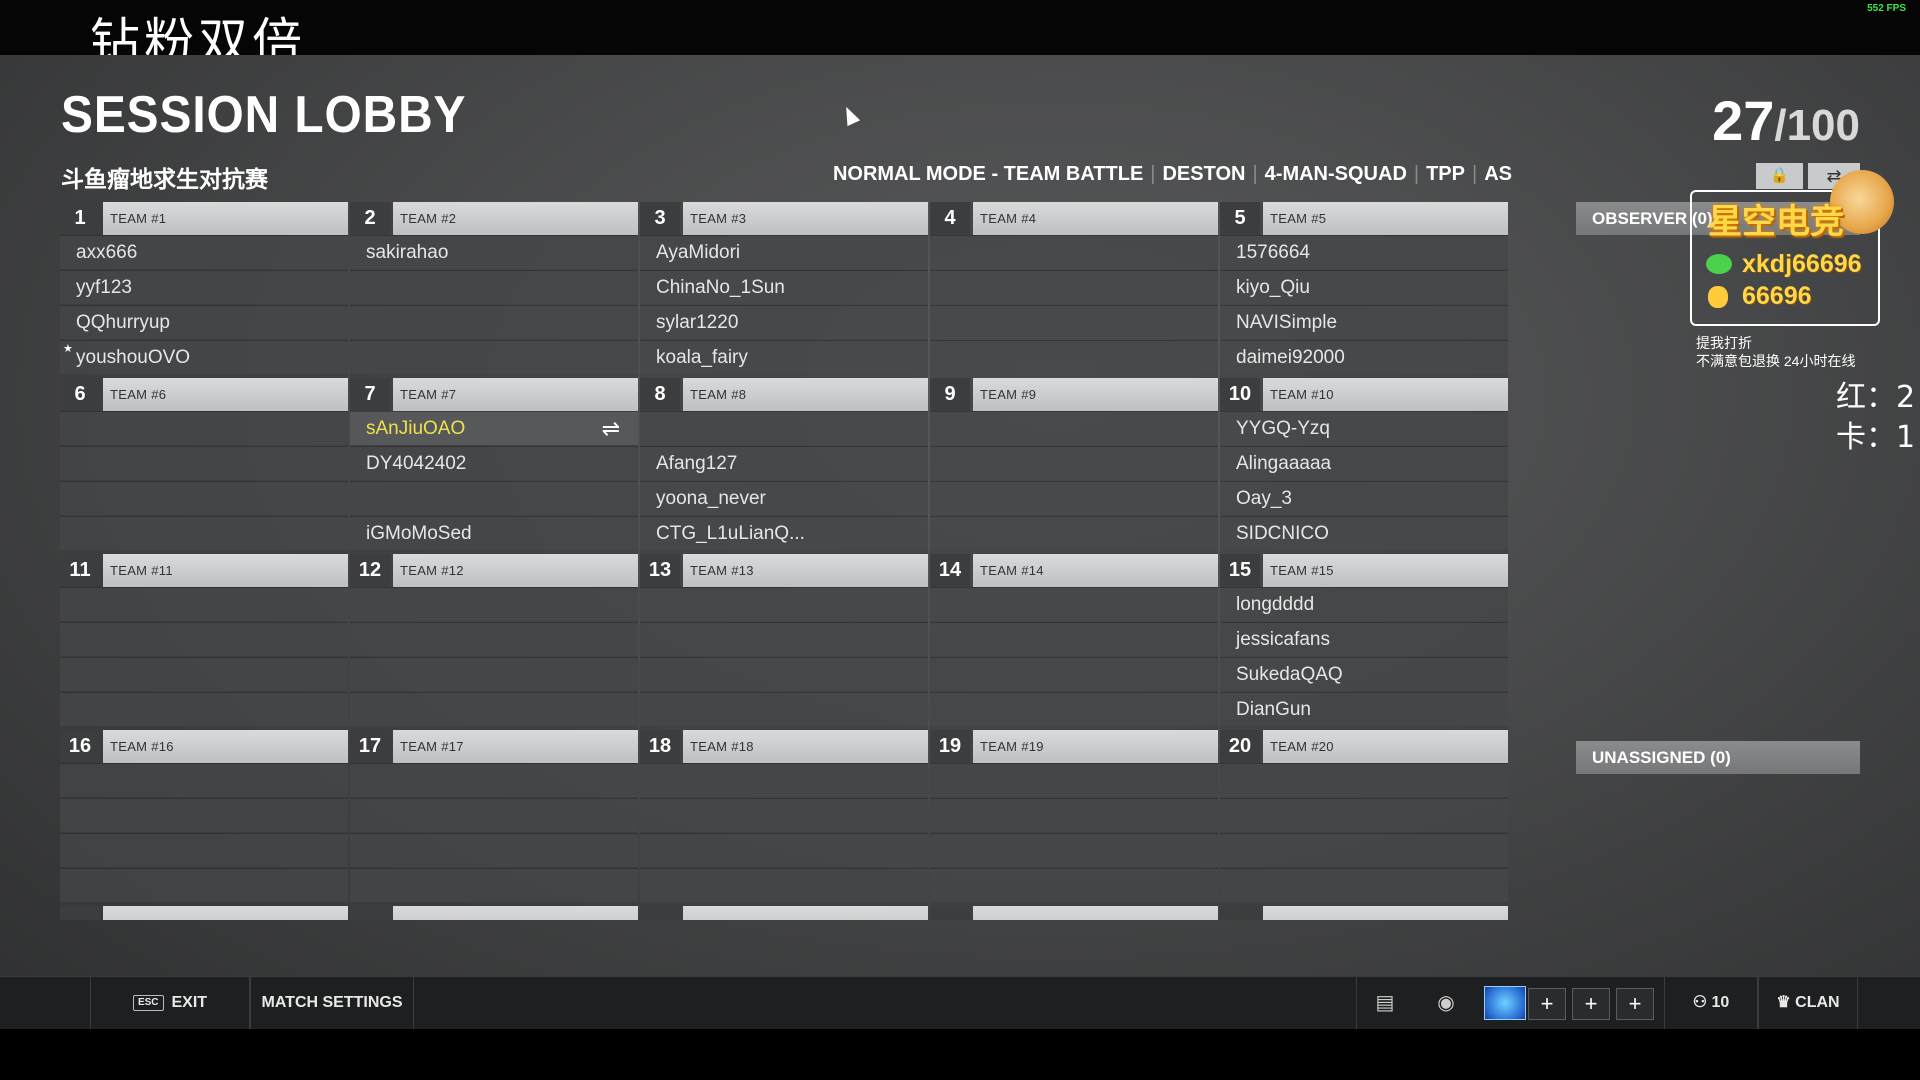 Image resolution: width=1920 pixels, height=1080 pixels. I want to click on player-slot: longdddd, so click(1364, 604).